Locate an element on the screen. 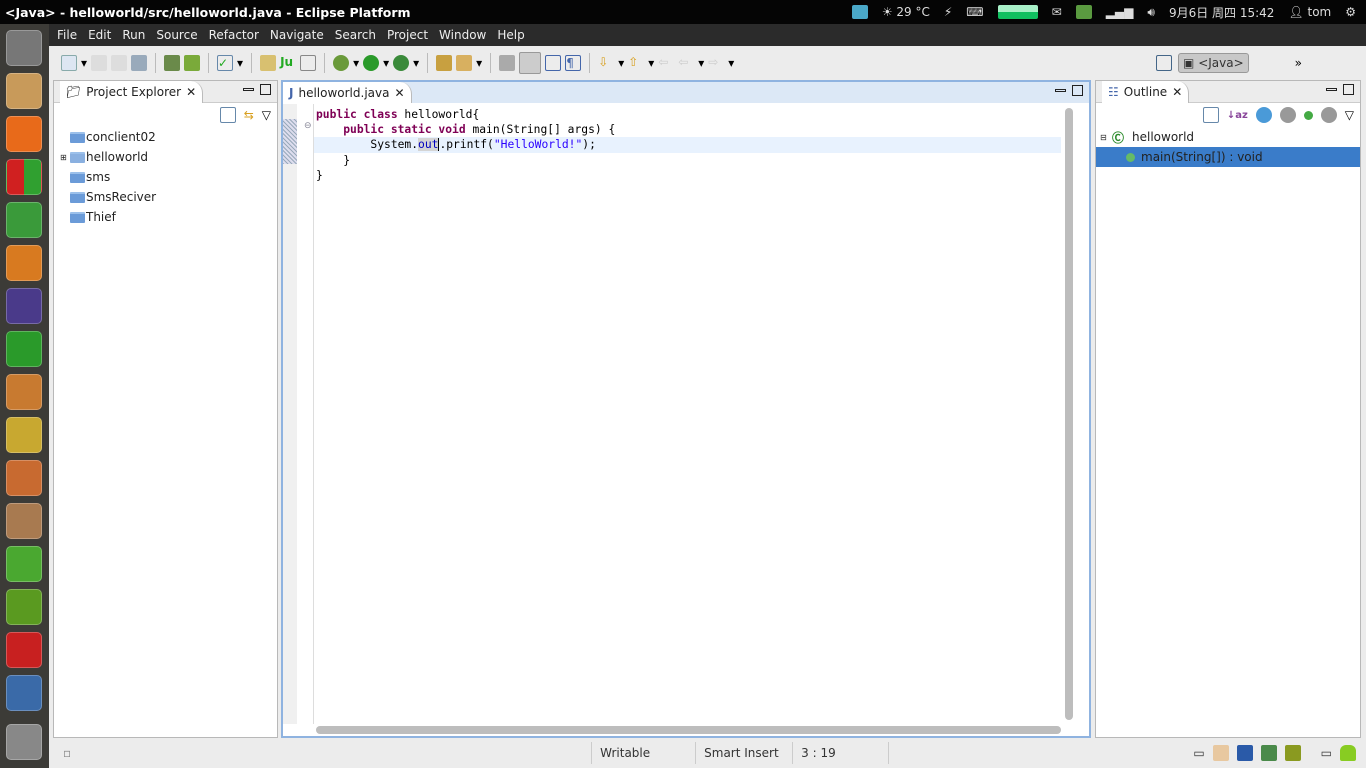 The image size is (1366, 768). user-menu: 👤︎ tom is located at coordinates (1309, 12).